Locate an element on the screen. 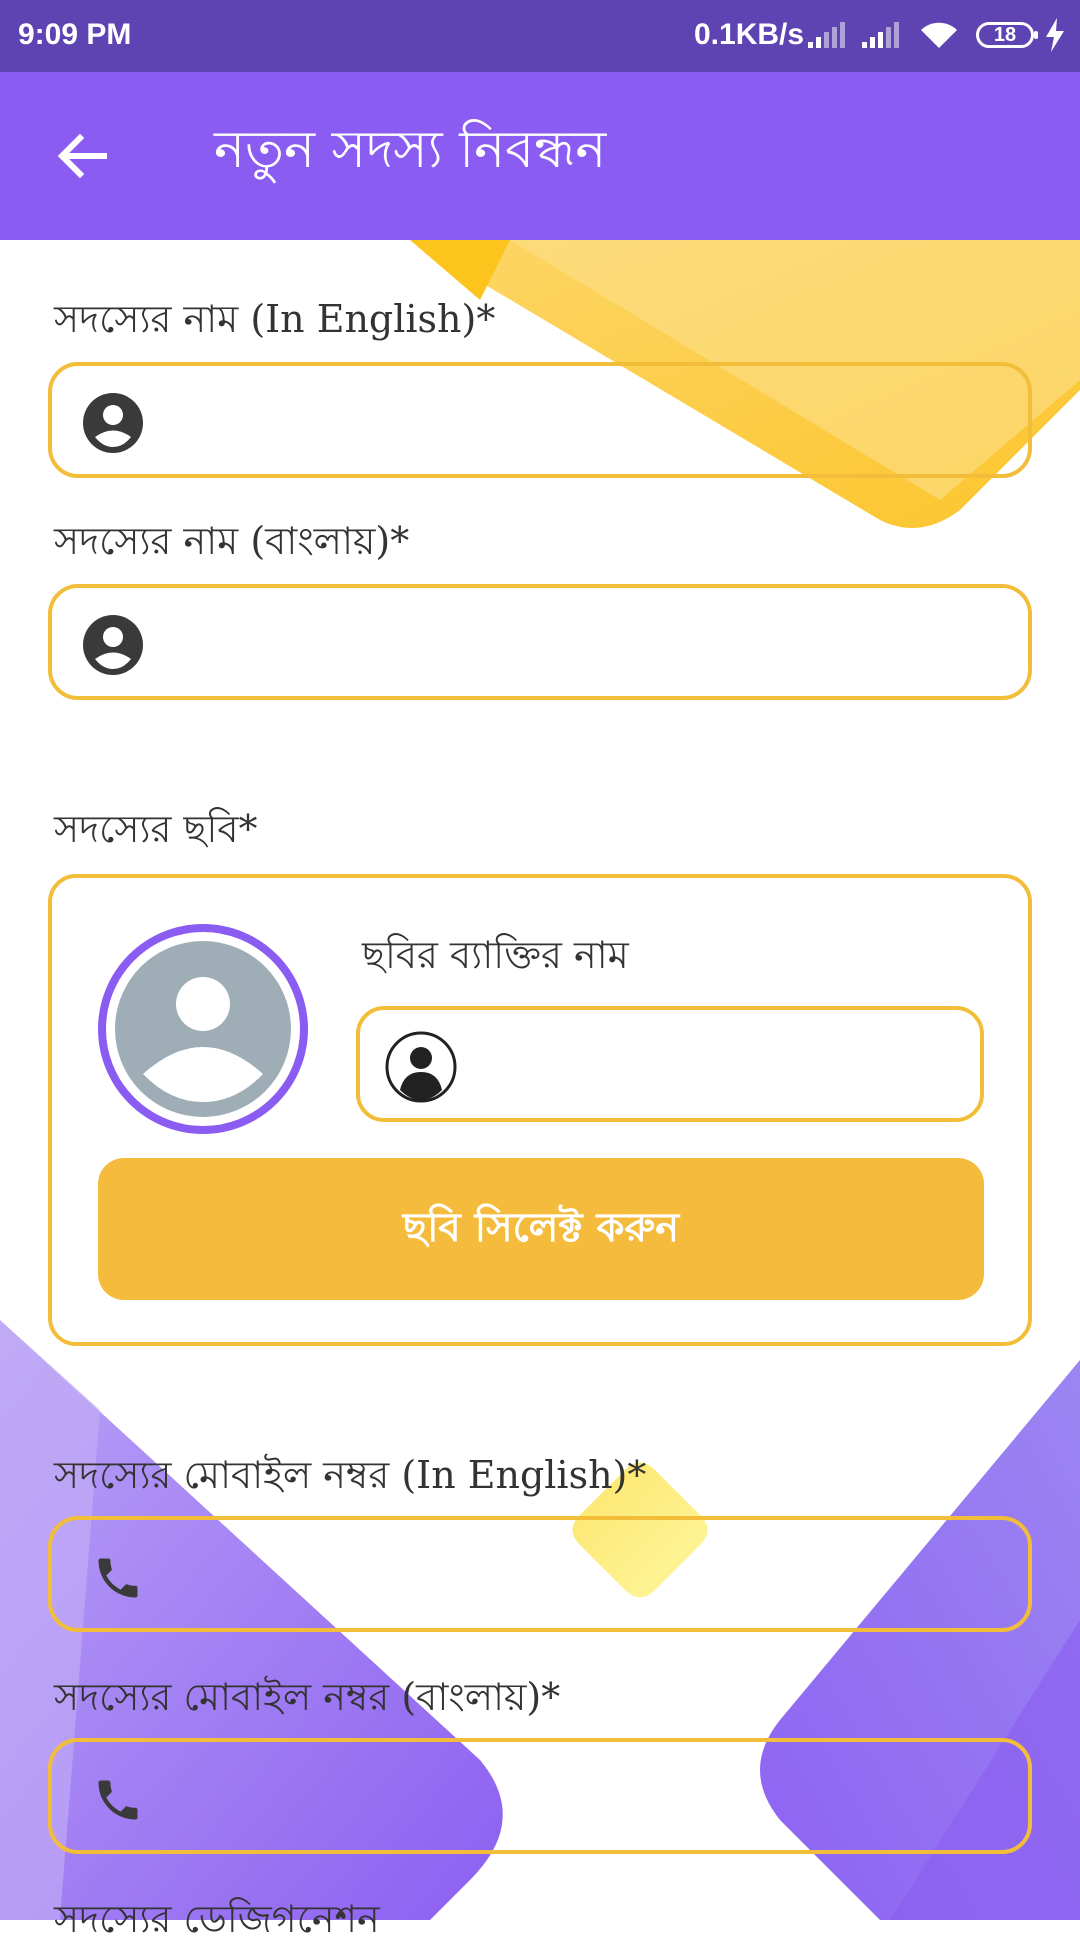 This screenshot has width=1080, height=1954. mobile-english-field is located at coordinates (540, 1574).